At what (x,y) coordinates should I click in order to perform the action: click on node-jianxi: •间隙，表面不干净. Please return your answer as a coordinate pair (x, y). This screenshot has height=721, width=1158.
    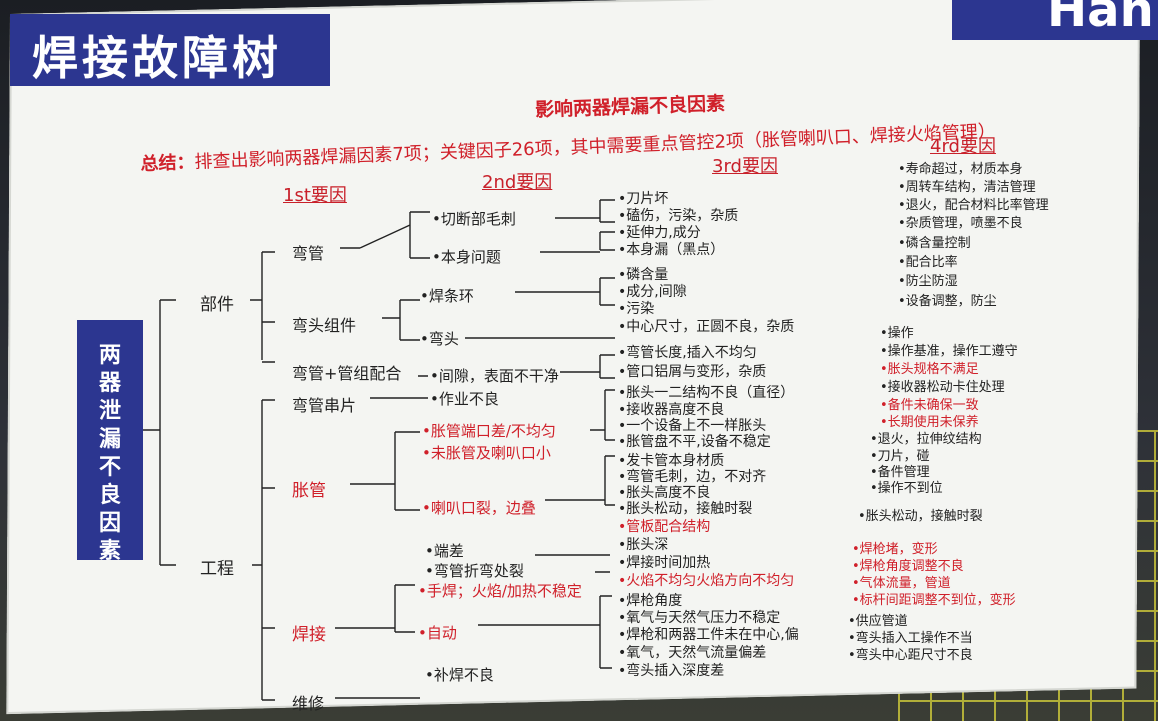
    Looking at the image, I should click on (494, 376).